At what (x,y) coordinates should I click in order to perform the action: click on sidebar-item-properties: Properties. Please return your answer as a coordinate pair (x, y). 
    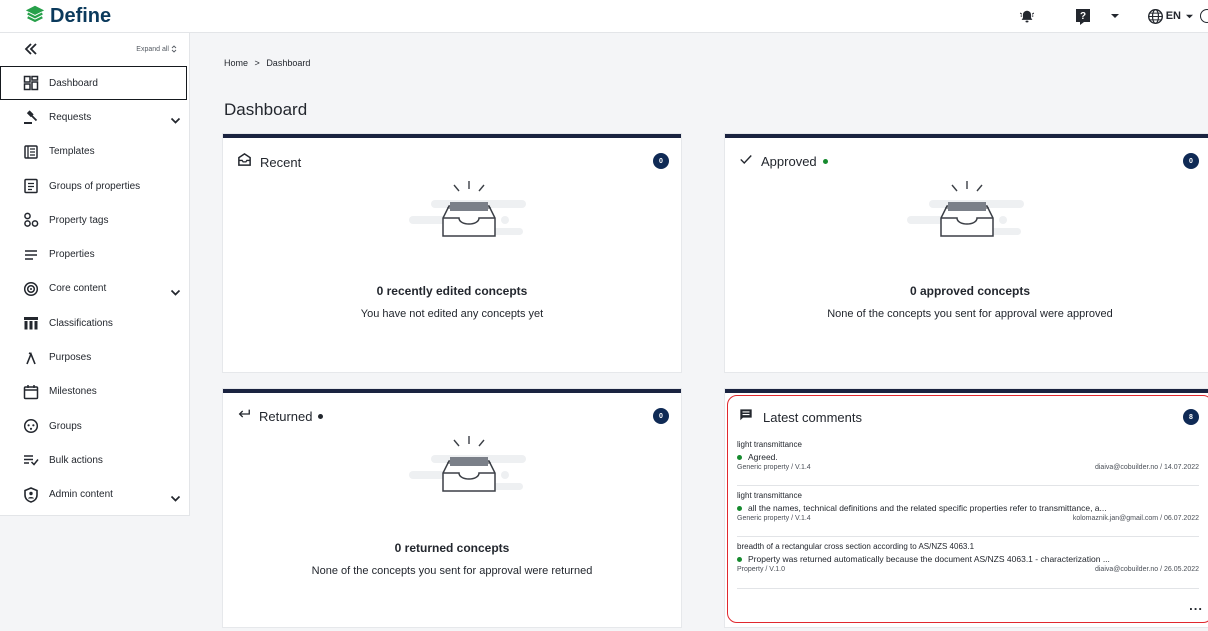
    Looking at the image, I should click on (94, 254).